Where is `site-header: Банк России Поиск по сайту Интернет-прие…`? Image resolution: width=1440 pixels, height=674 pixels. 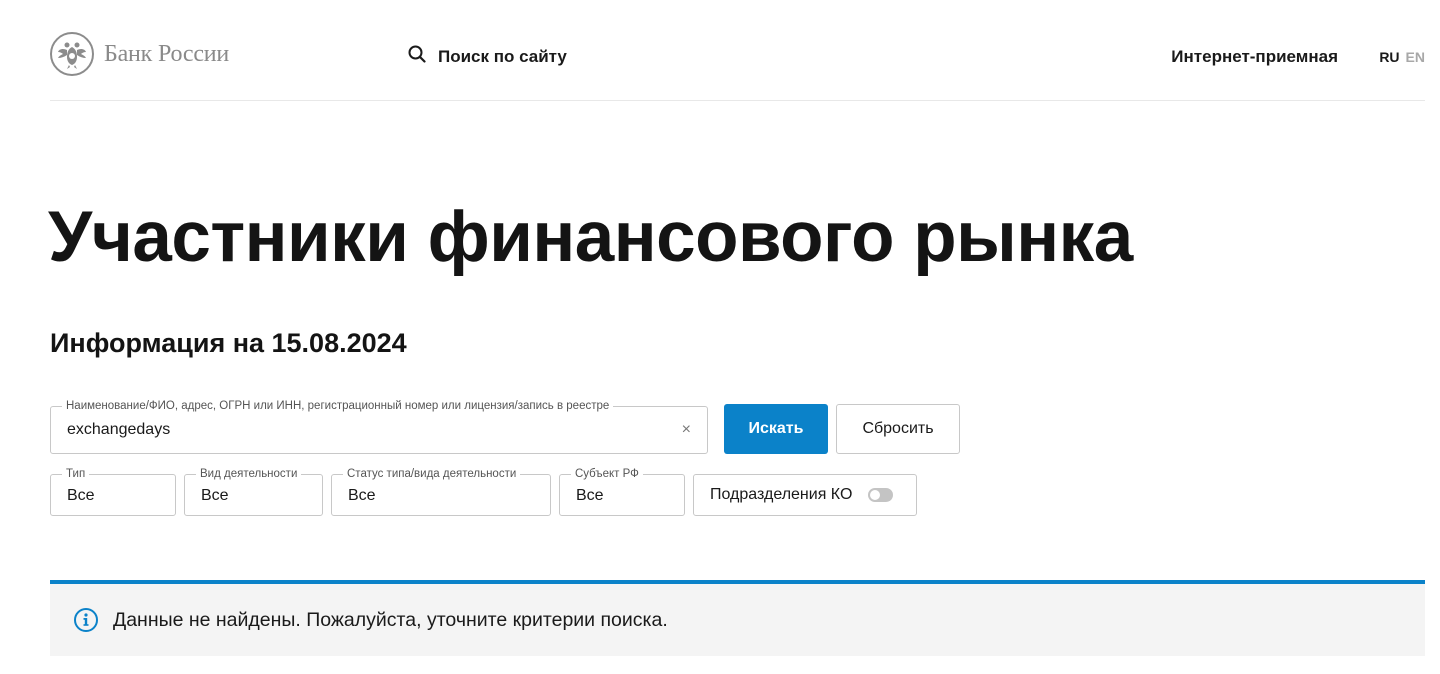 site-header: Банк России Поиск по сайту Интернет-прие… is located at coordinates (737, 50).